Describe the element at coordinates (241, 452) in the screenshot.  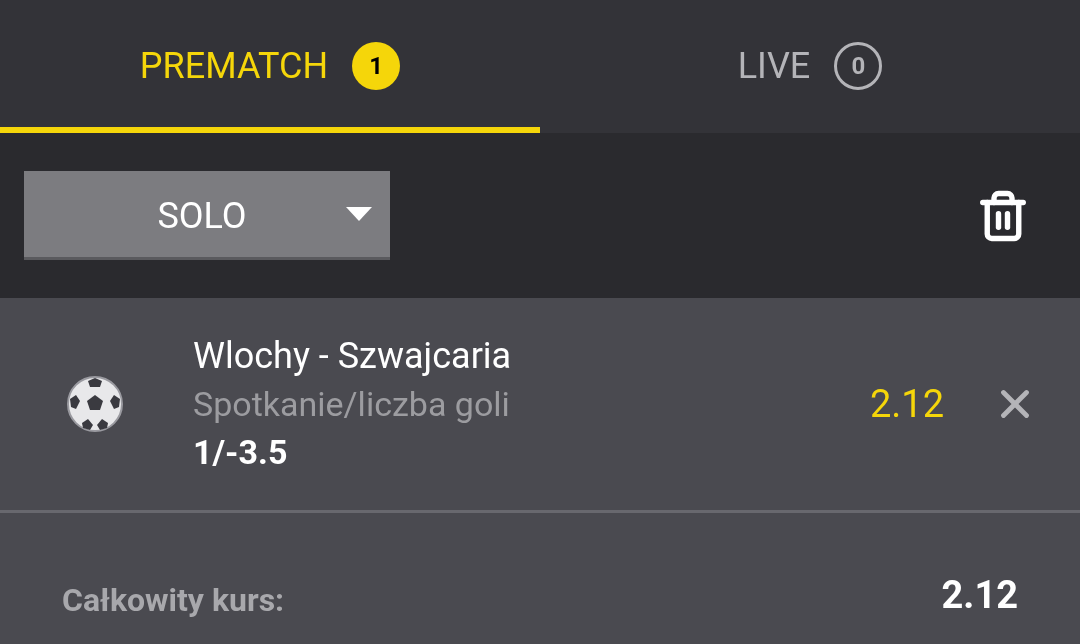
I see `selection-label: 1/-3.5` at that location.